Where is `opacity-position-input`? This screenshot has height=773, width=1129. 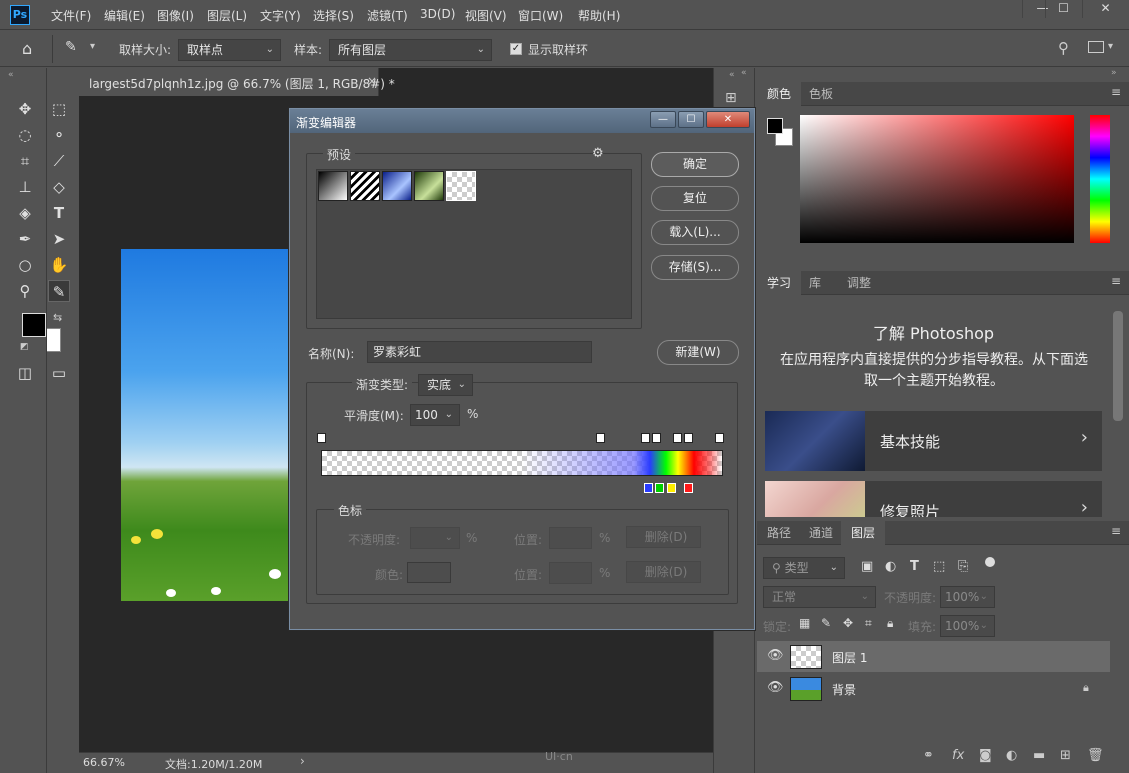 opacity-position-input is located at coordinates (570, 538).